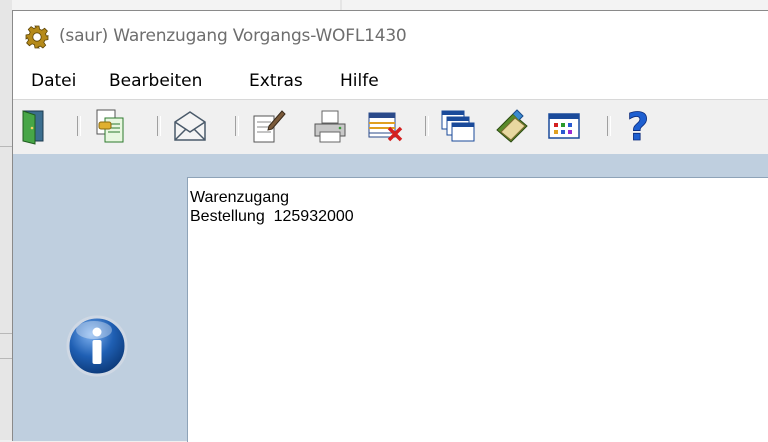 The height and width of the screenshot is (442, 768). I want to click on copy-document-icon, so click(110, 126).